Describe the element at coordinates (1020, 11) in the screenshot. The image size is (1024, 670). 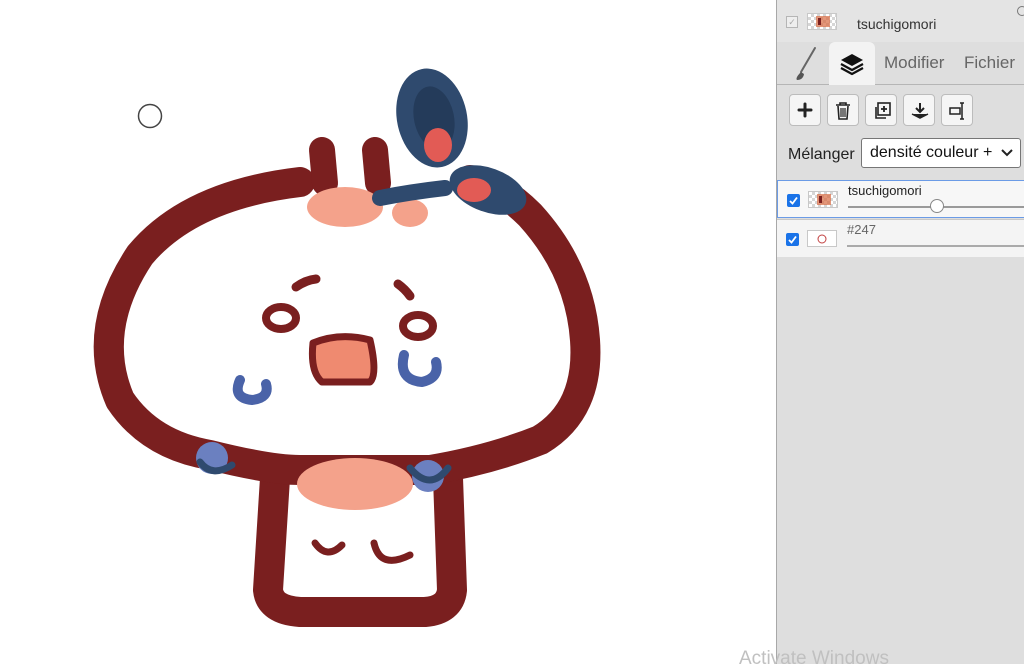
I see `panel-options-icon` at that location.